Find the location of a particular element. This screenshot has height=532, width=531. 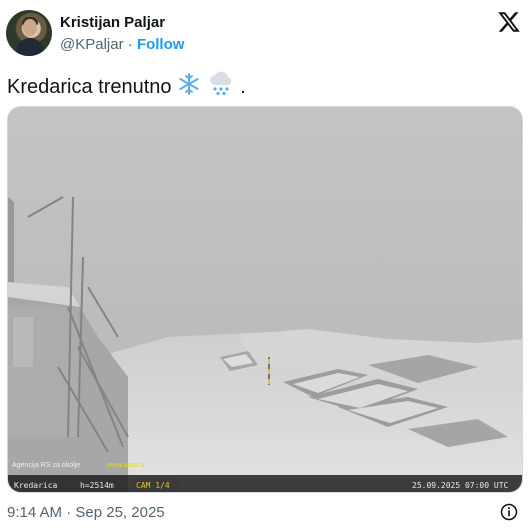

tweet-time: 9:14 AM is located at coordinates (35, 512).